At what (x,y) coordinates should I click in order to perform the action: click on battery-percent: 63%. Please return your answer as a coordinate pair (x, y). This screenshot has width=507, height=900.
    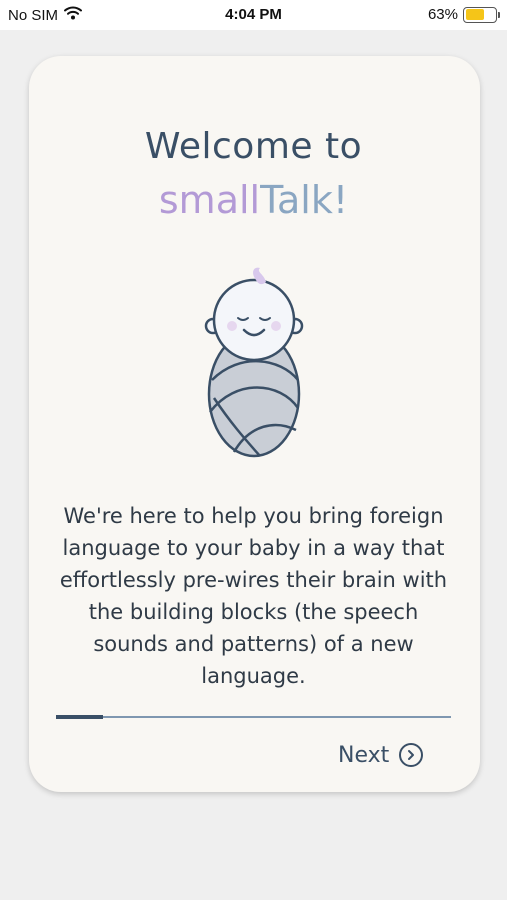
    Looking at the image, I should click on (442, 14).